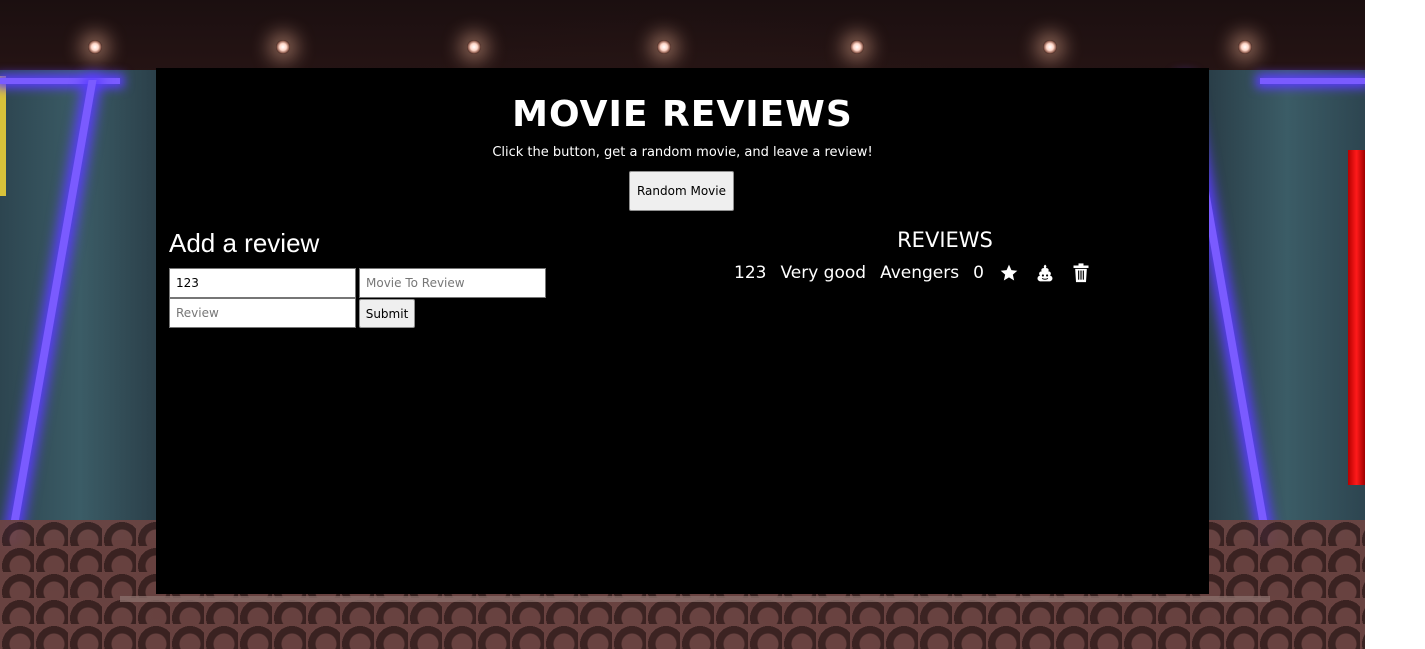 The height and width of the screenshot is (649, 1425). Describe the element at coordinates (1081, 273) in the screenshot. I see `trash-icon` at that location.